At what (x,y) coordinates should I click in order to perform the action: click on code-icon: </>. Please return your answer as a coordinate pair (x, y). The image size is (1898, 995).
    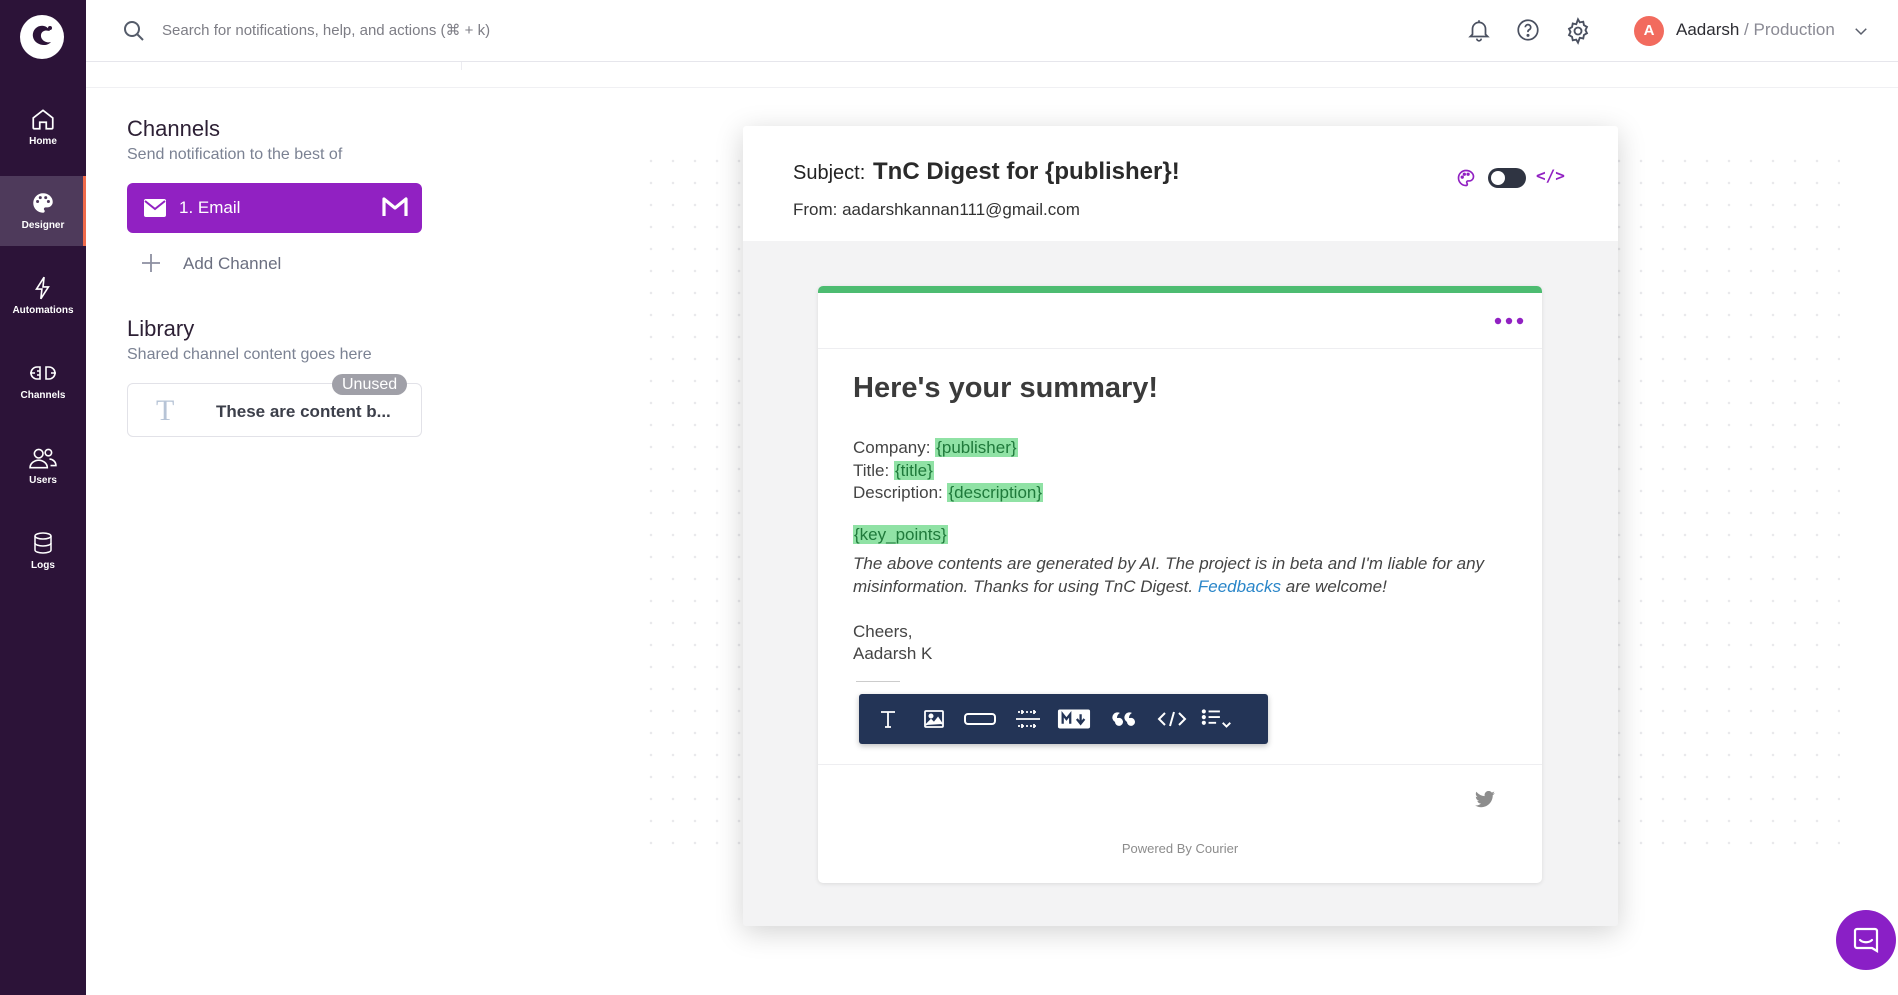
    Looking at the image, I should click on (1550, 175).